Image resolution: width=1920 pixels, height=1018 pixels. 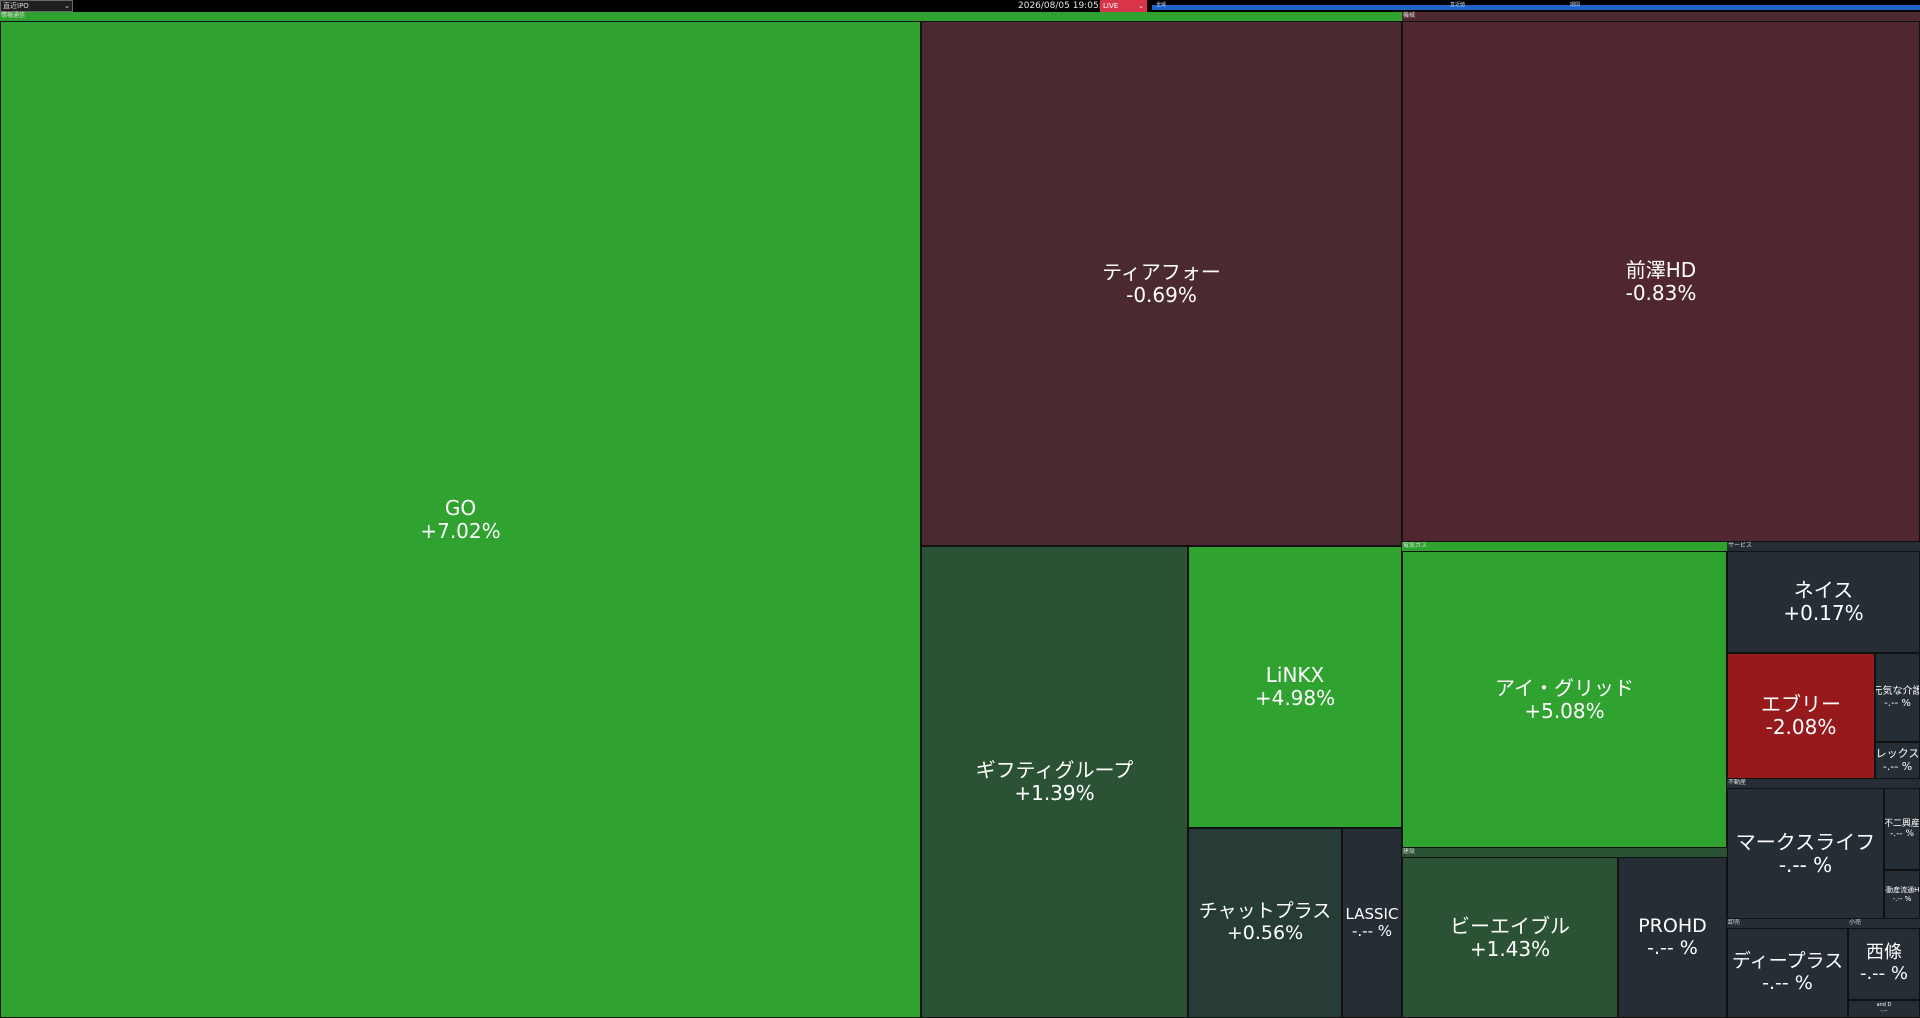 What do you see at coordinates (1265, 933) in the screenshot?
I see `stock-change: +0.56%` at bounding box center [1265, 933].